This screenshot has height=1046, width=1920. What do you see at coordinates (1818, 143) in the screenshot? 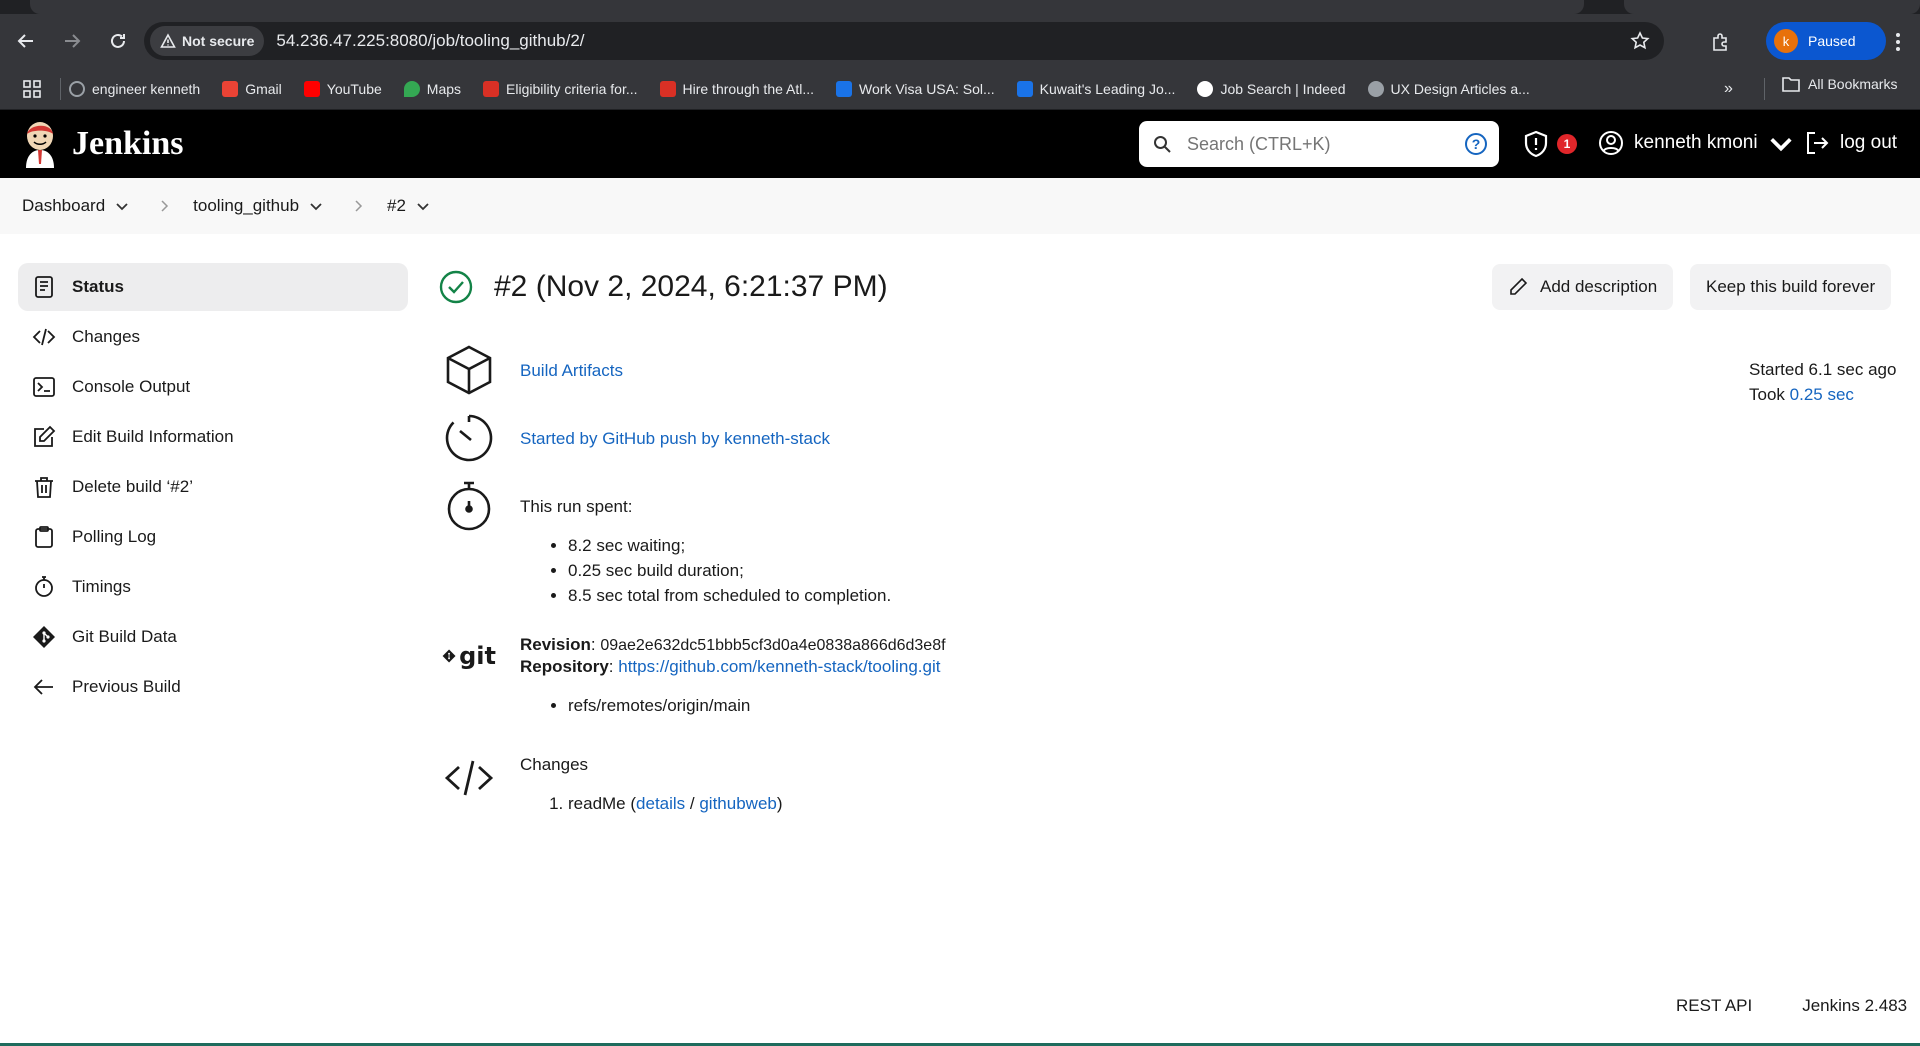
I see `logout-icon` at bounding box center [1818, 143].